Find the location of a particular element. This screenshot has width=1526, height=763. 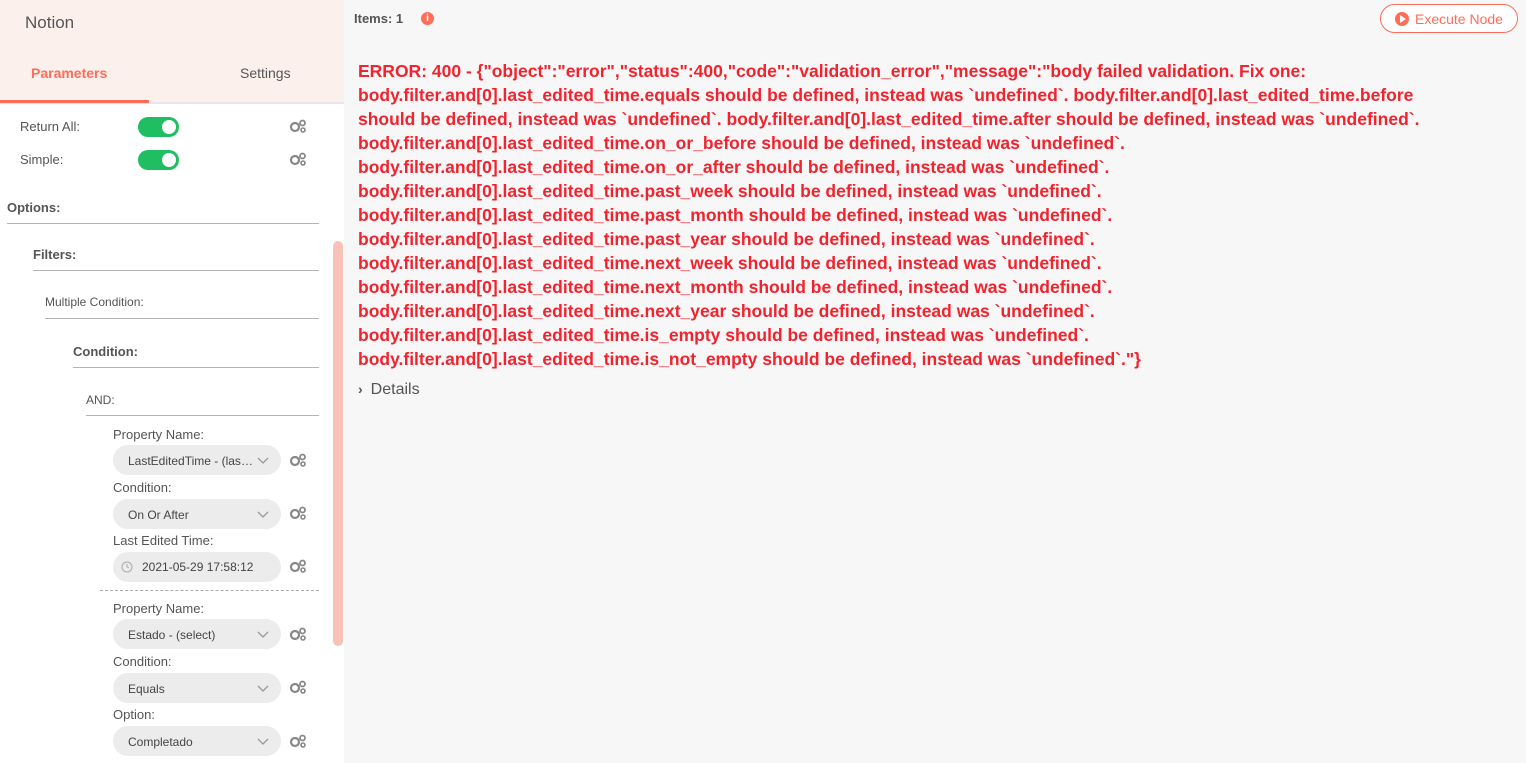

option-select: Completado is located at coordinates (197, 741).